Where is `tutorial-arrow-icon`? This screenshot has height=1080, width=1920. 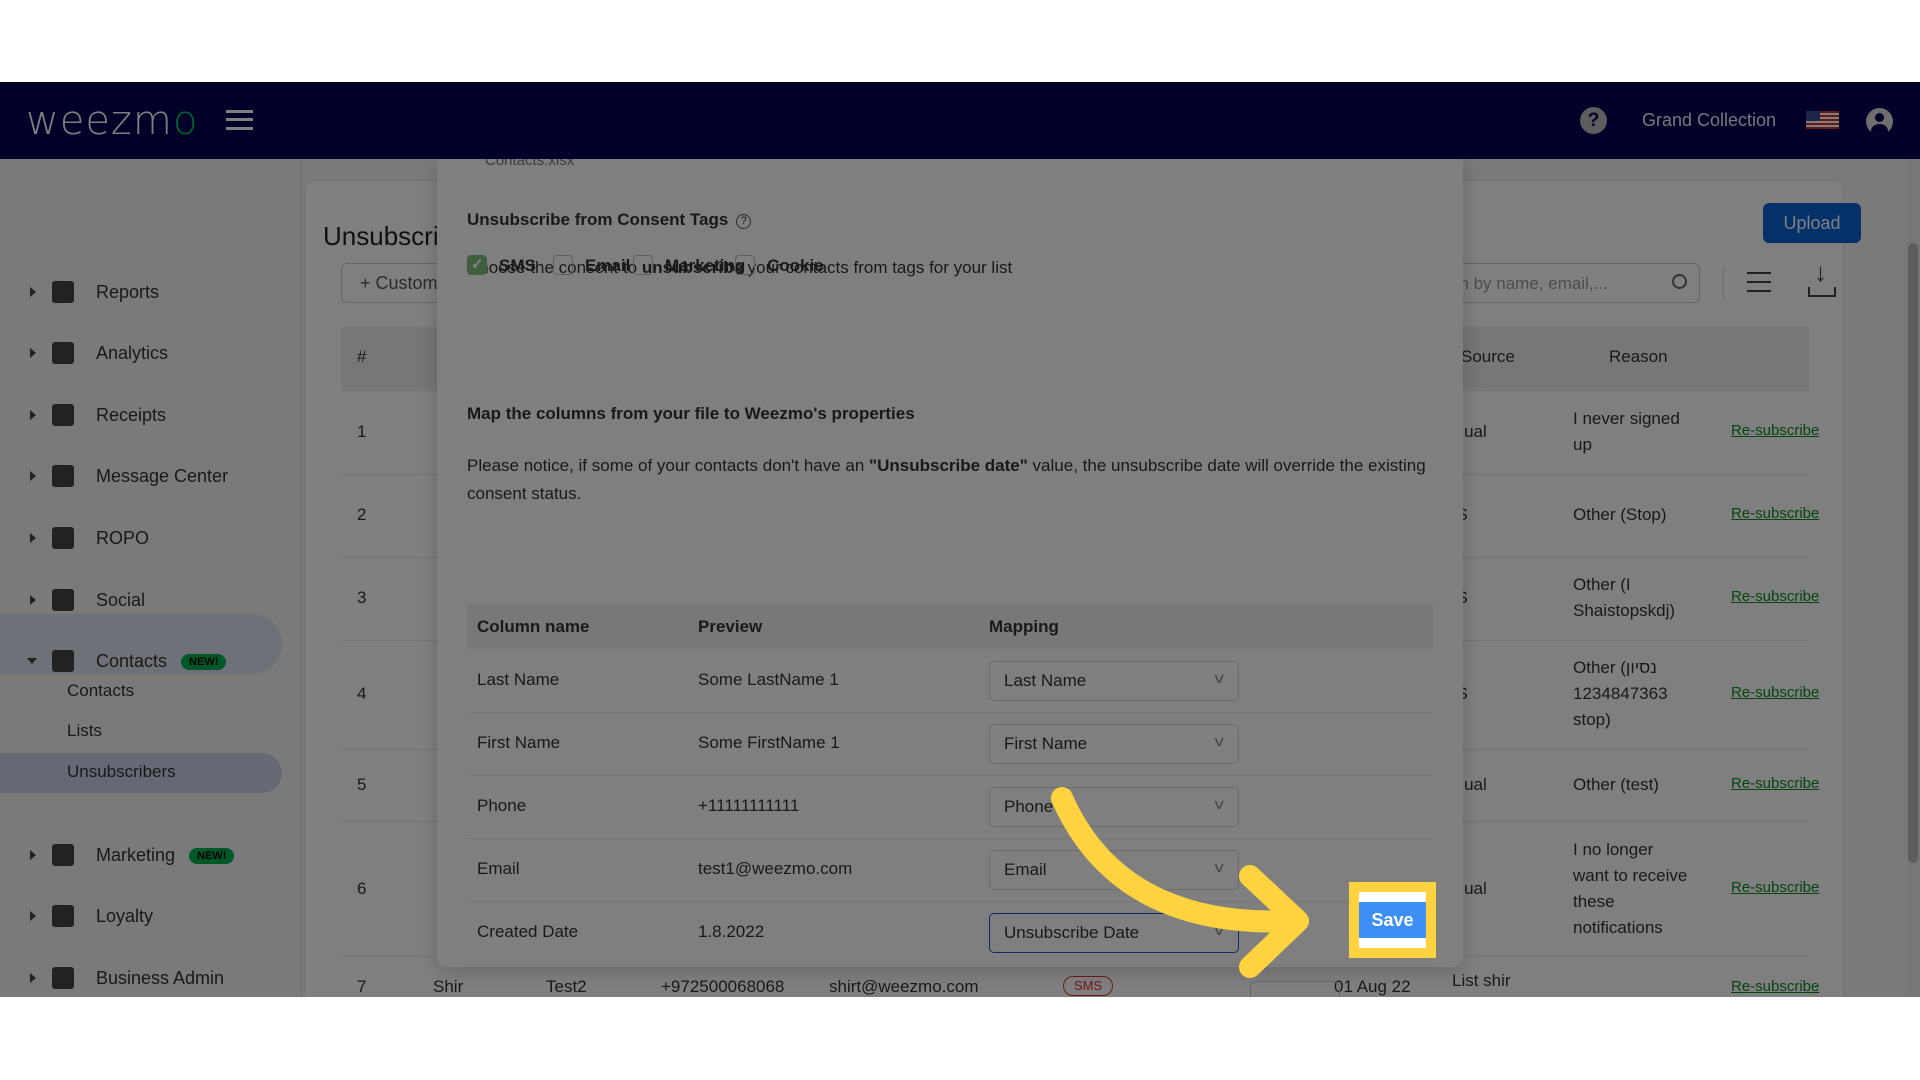 tutorial-arrow-icon is located at coordinates (1180, 882).